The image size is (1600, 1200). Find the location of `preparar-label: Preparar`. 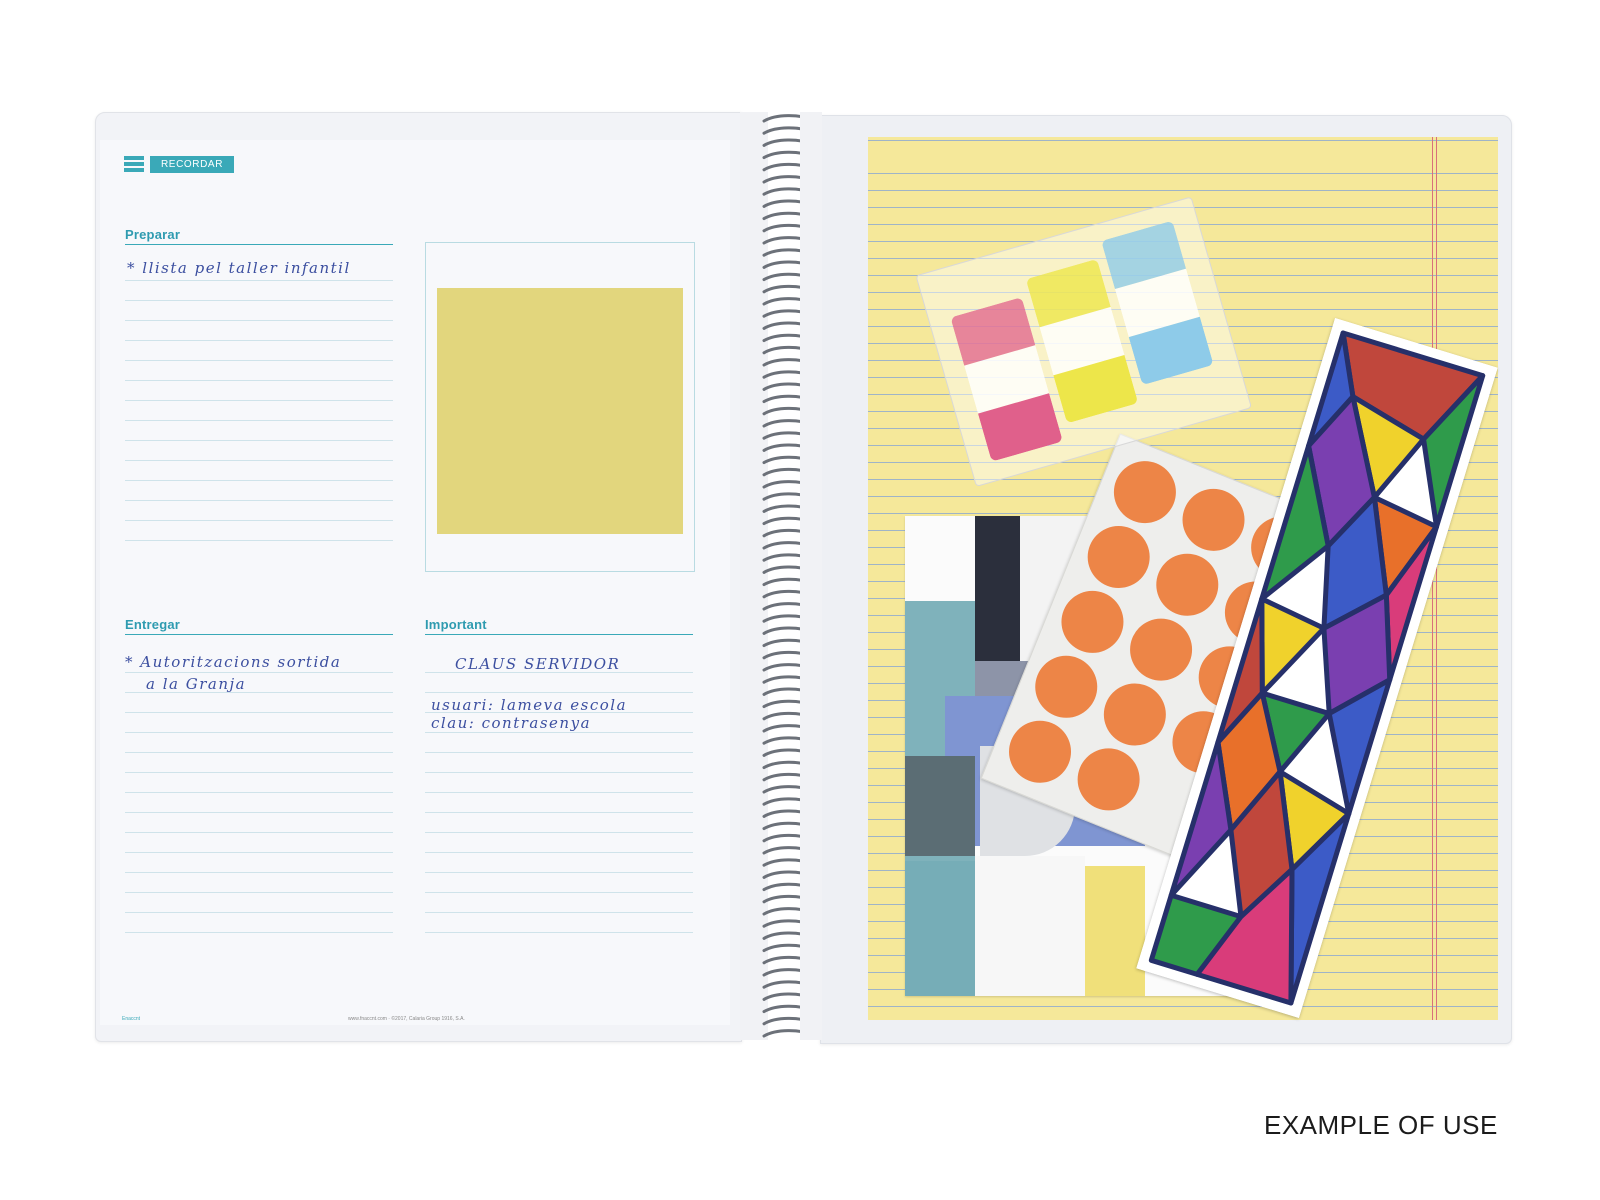

preparar-label: Preparar is located at coordinates (153, 234).